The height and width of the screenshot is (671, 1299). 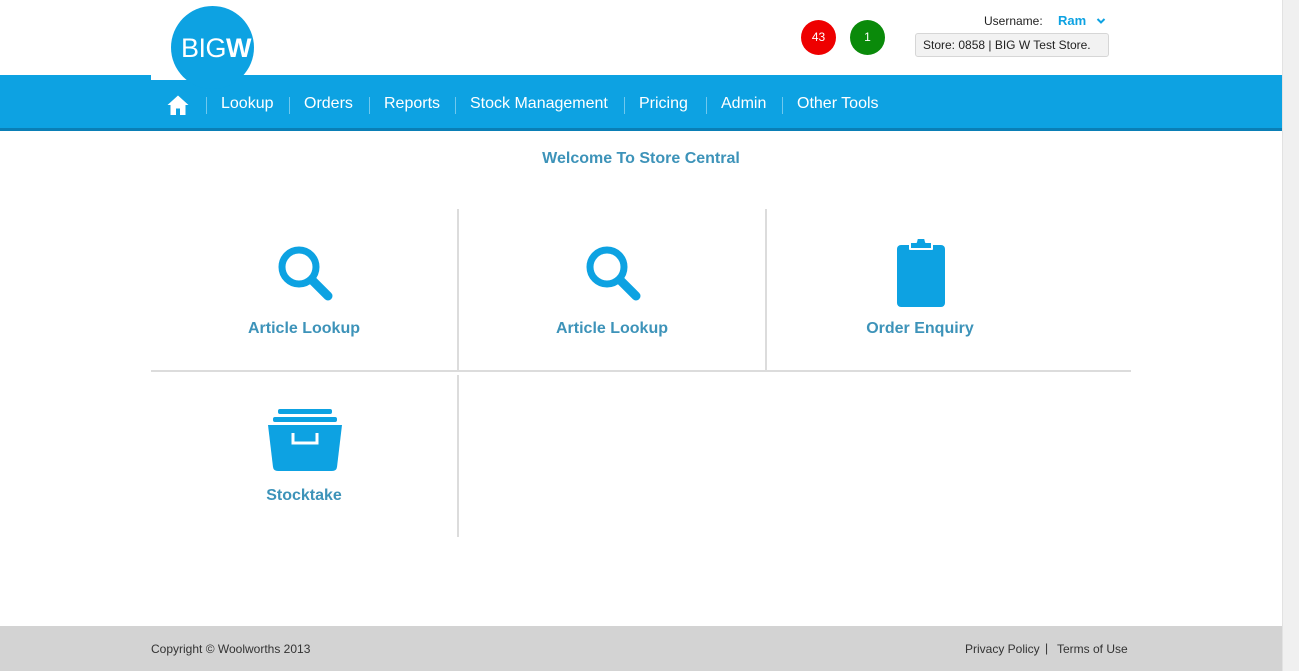 I want to click on nav-item-reports: Reports, so click(x=412, y=104).